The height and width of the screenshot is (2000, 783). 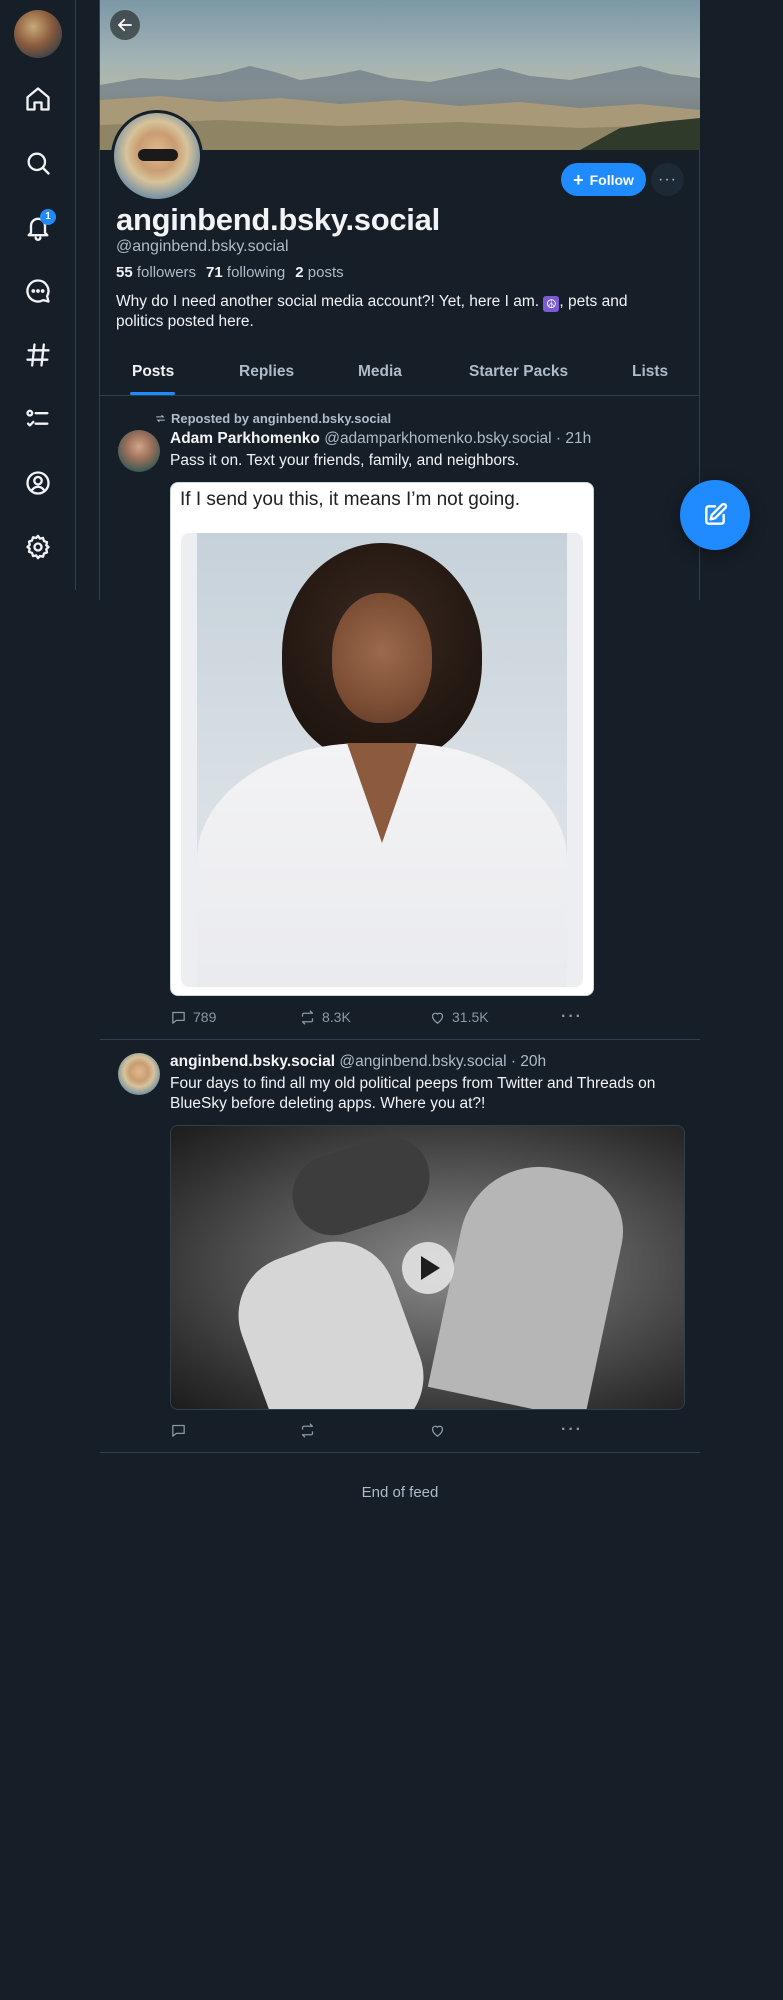 What do you see at coordinates (245, 272) in the screenshot?
I see `following-link: 71 following` at bounding box center [245, 272].